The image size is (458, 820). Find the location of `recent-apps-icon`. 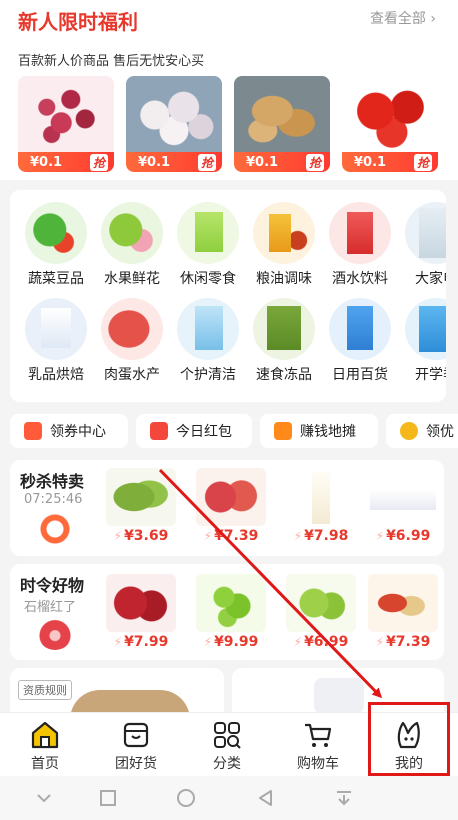

recent-apps-icon is located at coordinates (108, 798).